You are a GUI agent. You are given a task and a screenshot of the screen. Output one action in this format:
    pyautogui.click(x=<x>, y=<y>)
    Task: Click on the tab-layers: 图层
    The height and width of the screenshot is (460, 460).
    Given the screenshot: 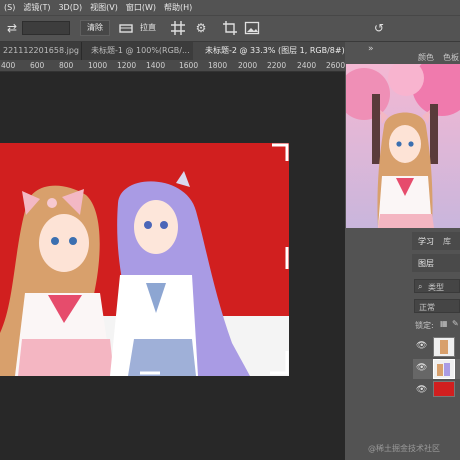 What is the action you would take?
    pyautogui.click(x=426, y=263)
    